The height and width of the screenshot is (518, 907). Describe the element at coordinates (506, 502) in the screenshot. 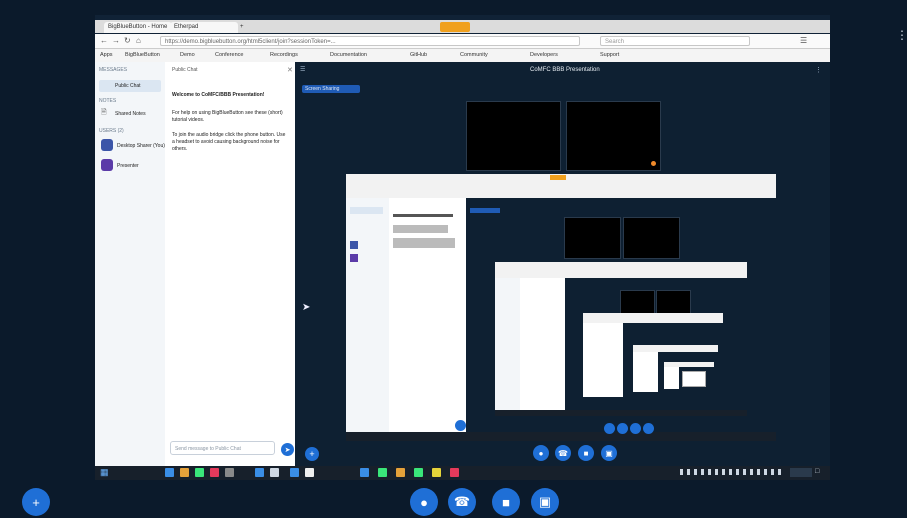

I see `video-button: ■` at that location.